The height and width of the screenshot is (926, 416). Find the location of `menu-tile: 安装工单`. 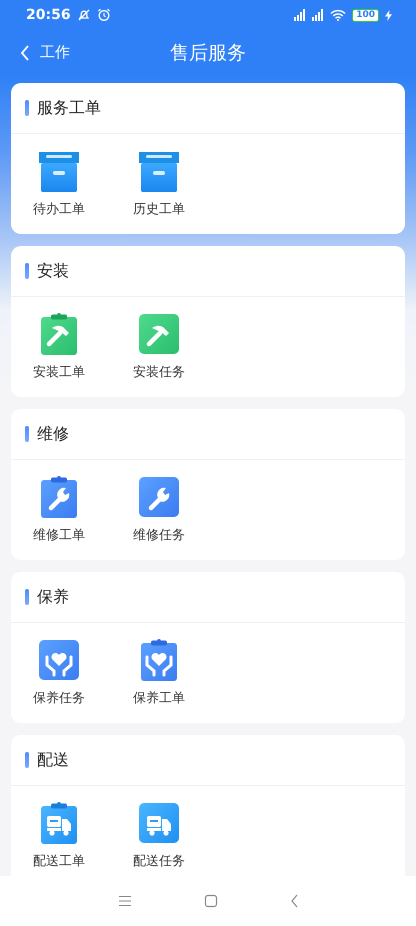

menu-tile: 安装工单 is located at coordinates (59, 347).